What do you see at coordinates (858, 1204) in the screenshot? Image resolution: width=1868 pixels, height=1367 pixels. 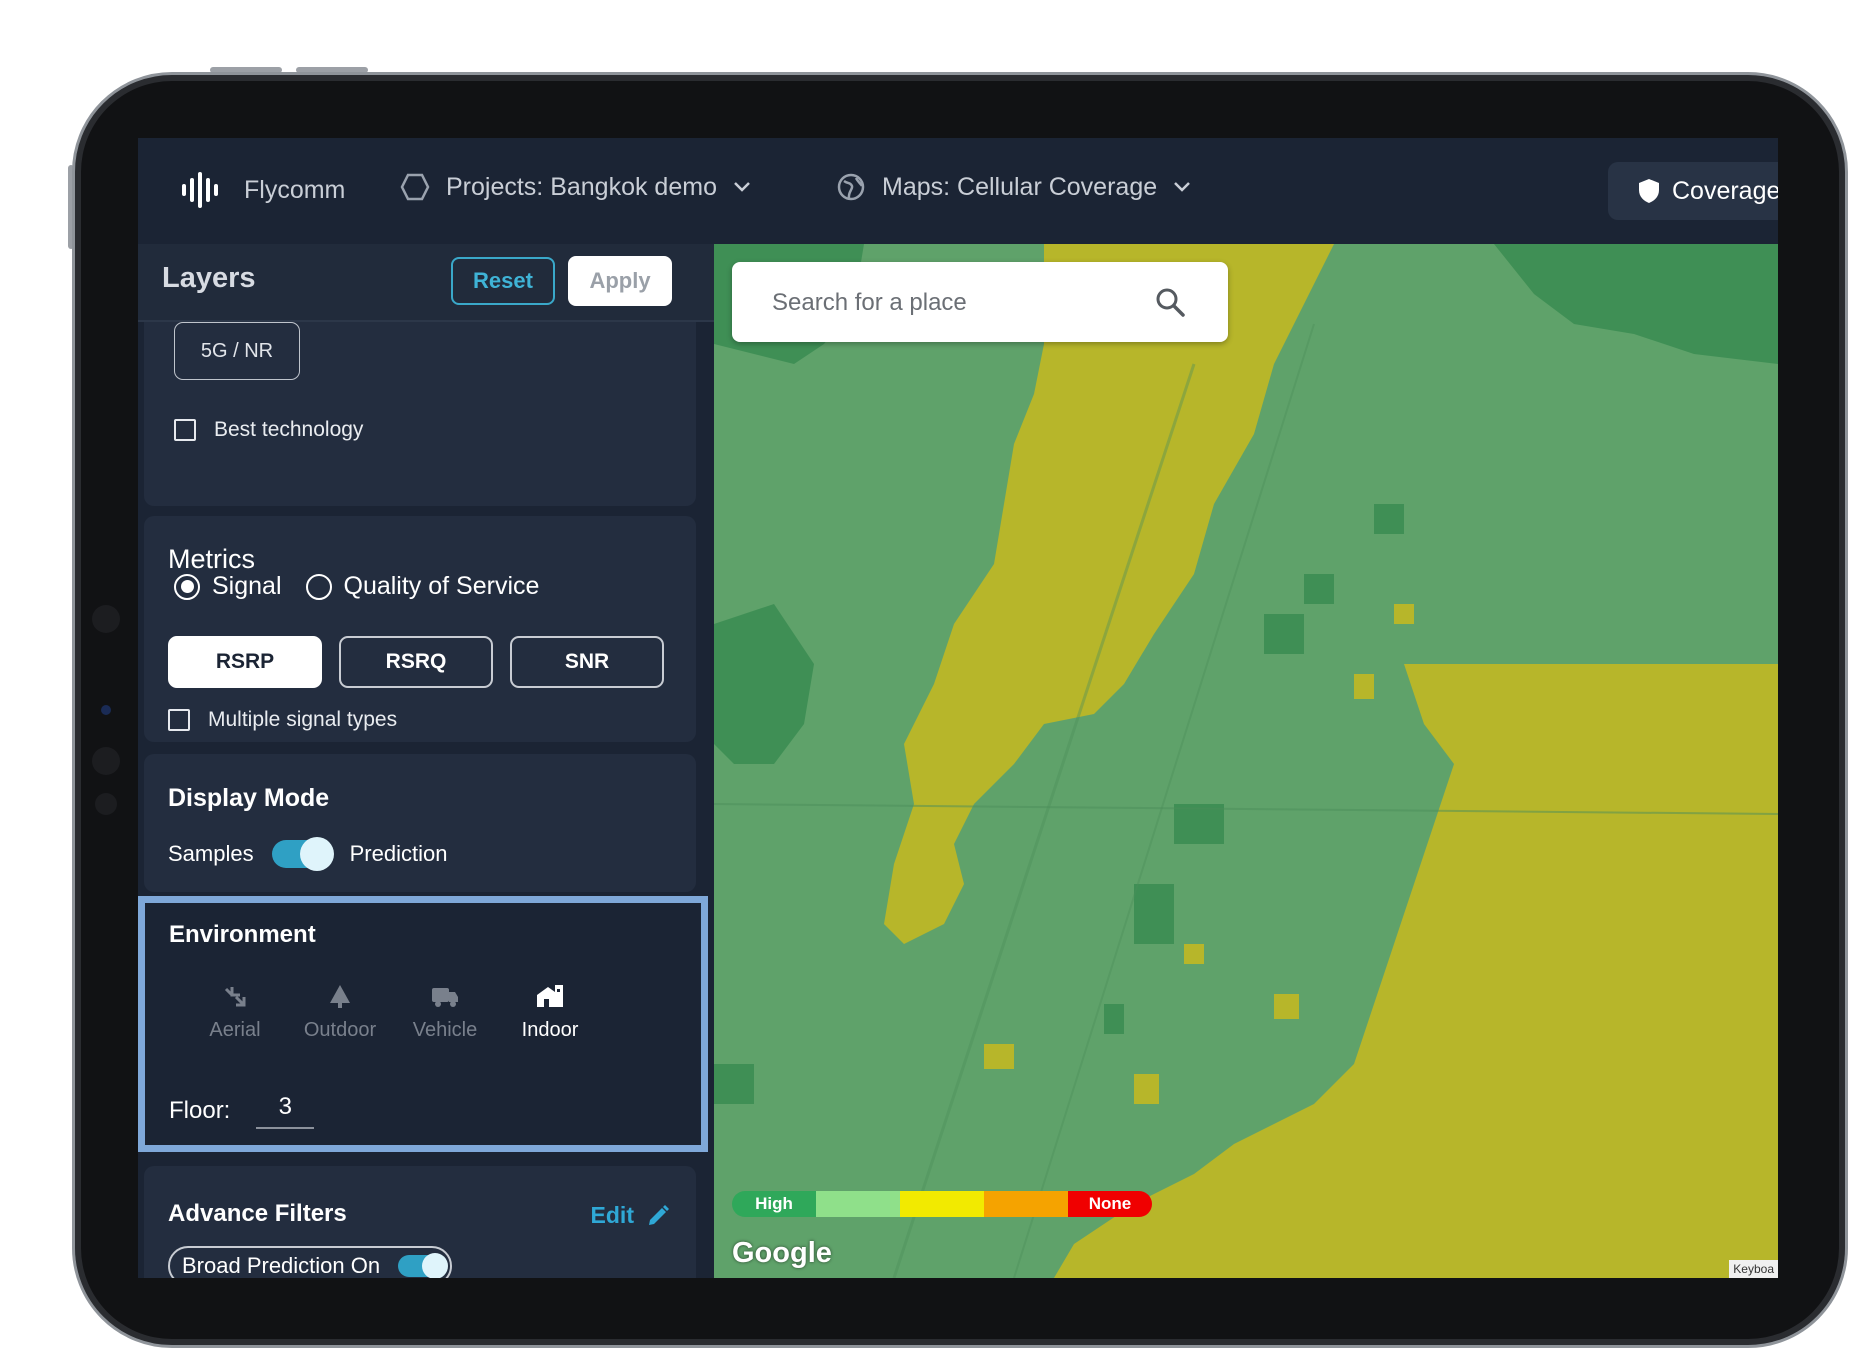 I see `legend-segment-light-green` at bounding box center [858, 1204].